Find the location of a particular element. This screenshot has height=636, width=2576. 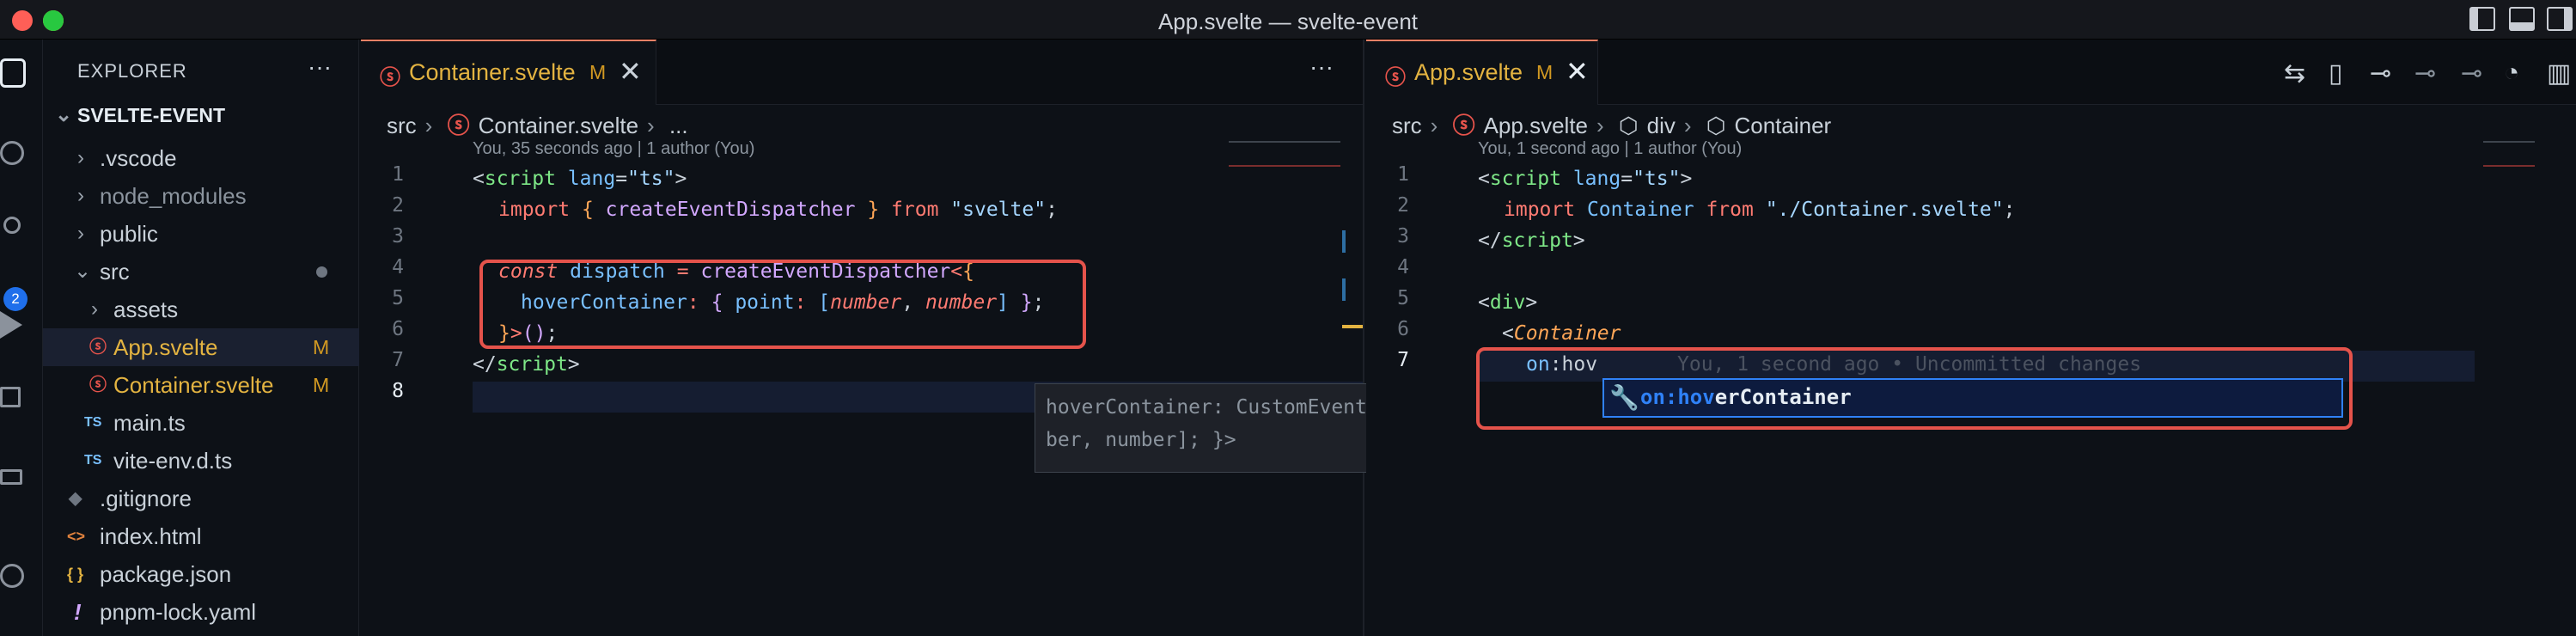

tab-label: Container.svelte is located at coordinates (492, 72).